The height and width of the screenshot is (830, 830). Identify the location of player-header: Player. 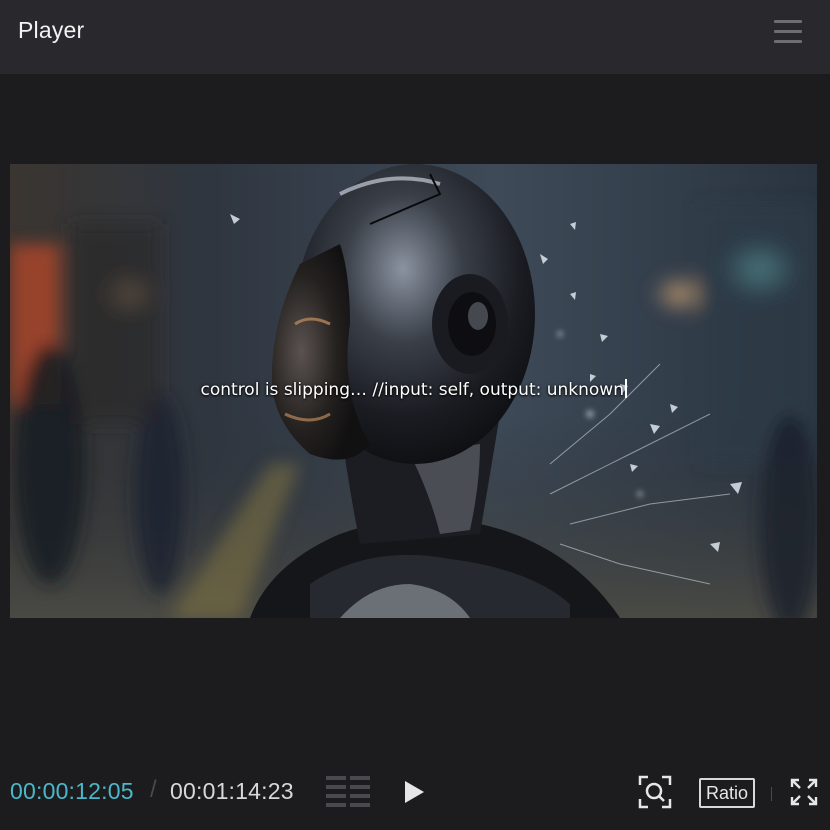
(415, 37).